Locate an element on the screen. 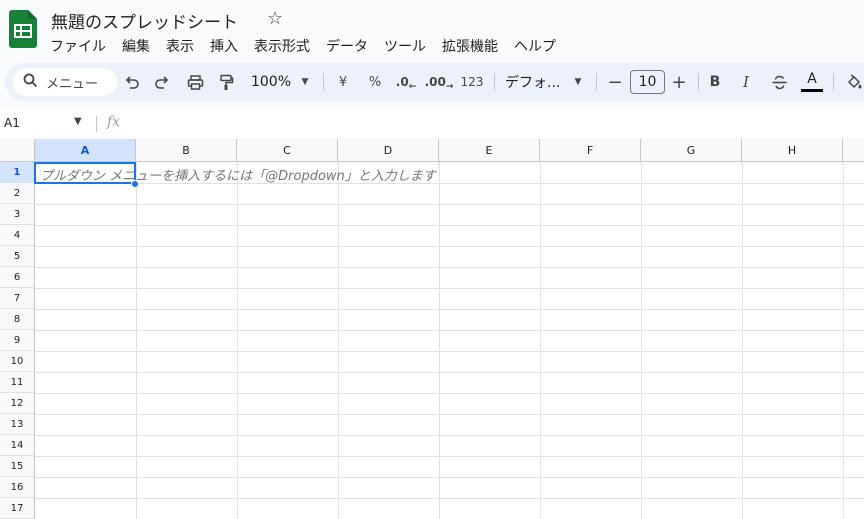 Image resolution: width=864 pixels, height=519 pixels. row-header-17: 17 is located at coordinates (17, 508).